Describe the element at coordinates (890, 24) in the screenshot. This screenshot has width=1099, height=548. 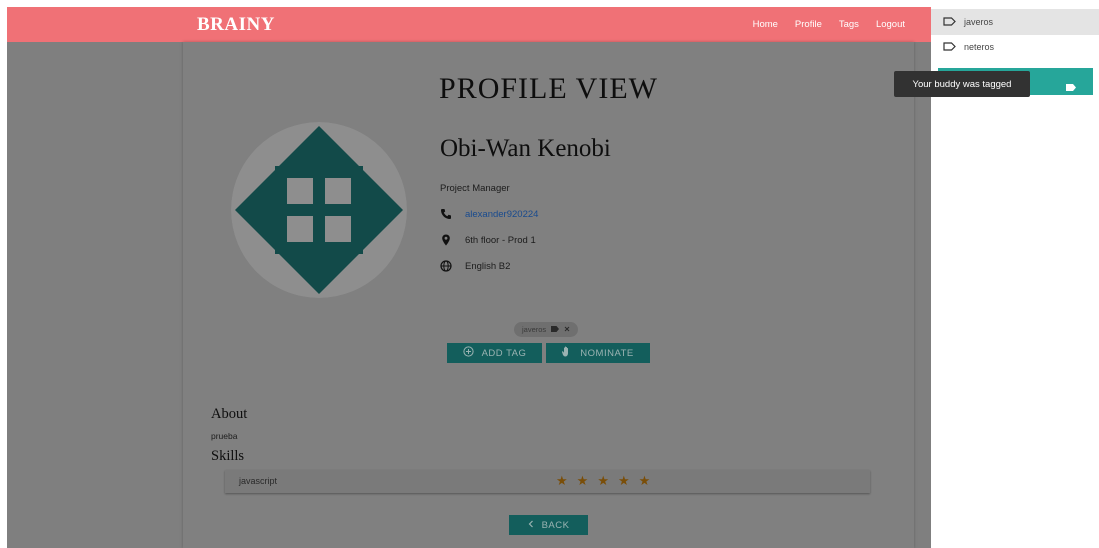
I see `nav-logout-link: Logout` at that location.